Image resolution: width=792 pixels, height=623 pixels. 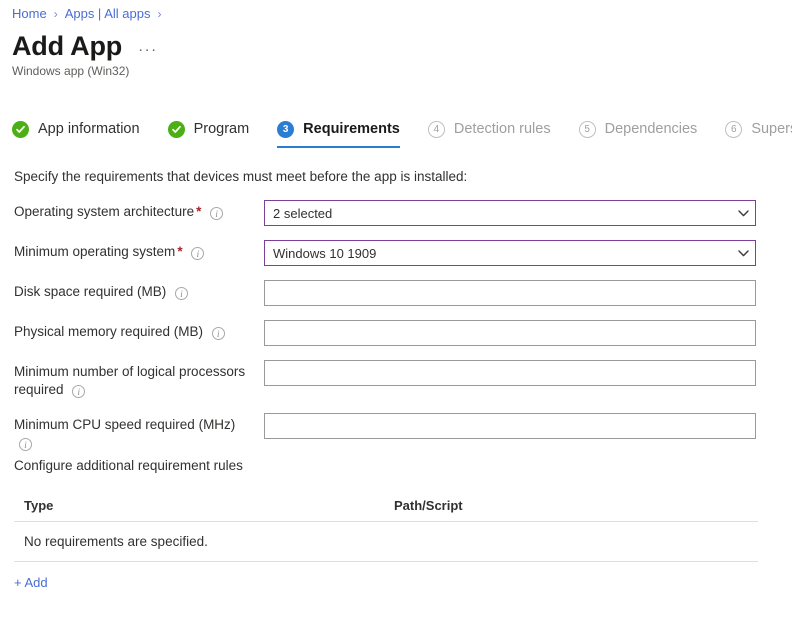 I want to click on field-disk-space-required: Disk space required (MB) i, so click(x=396, y=293).